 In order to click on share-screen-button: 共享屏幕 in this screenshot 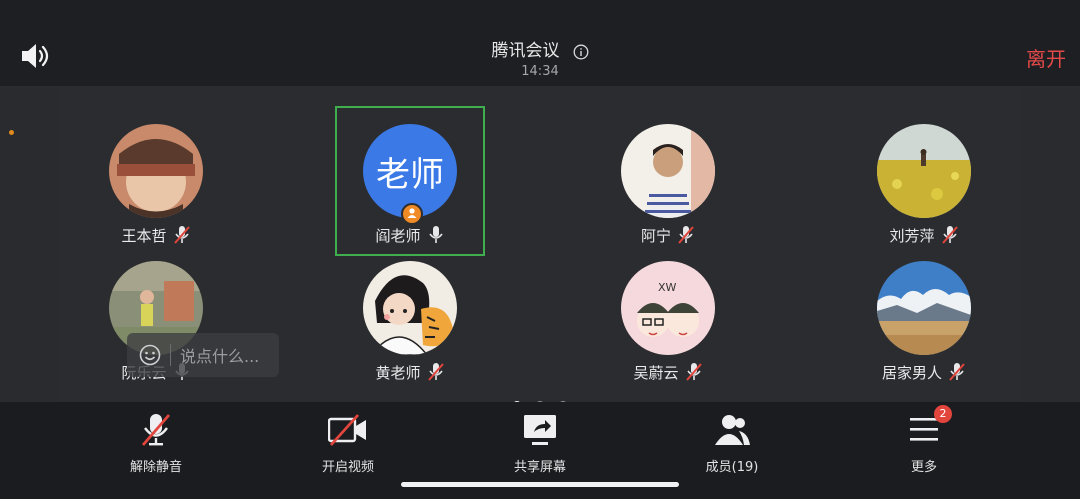, I will do `click(540, 443)`.